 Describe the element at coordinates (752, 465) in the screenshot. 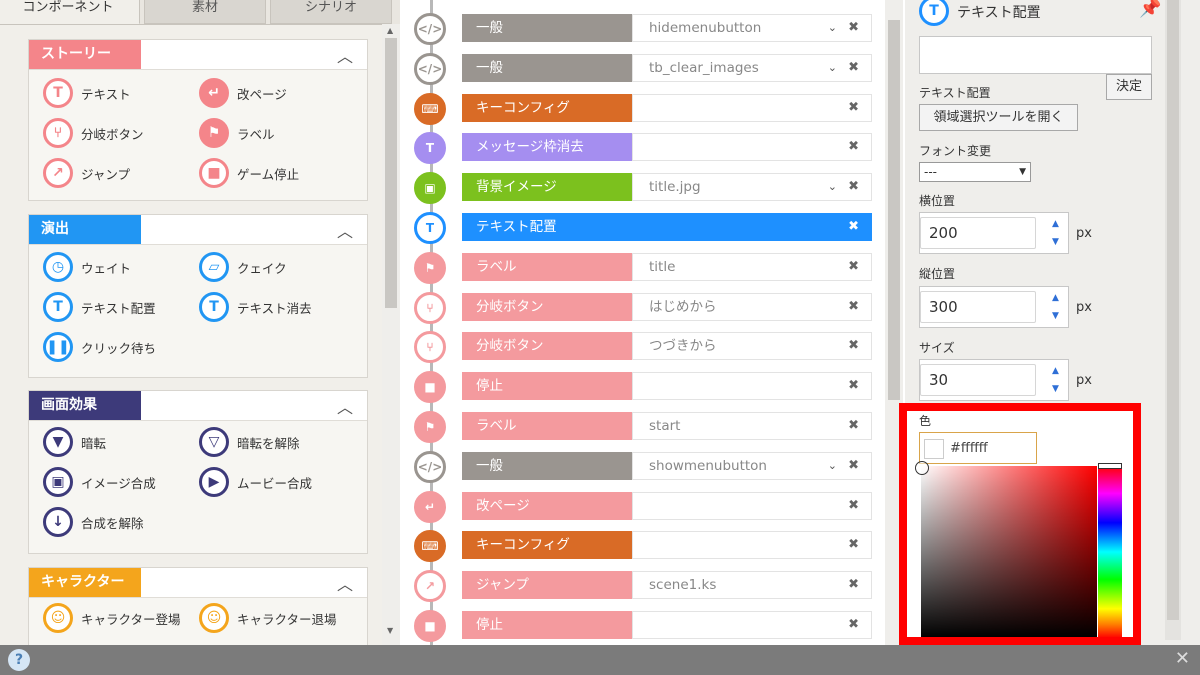

I see `row-value: showmenubutton ⌄ ✖` at that location.